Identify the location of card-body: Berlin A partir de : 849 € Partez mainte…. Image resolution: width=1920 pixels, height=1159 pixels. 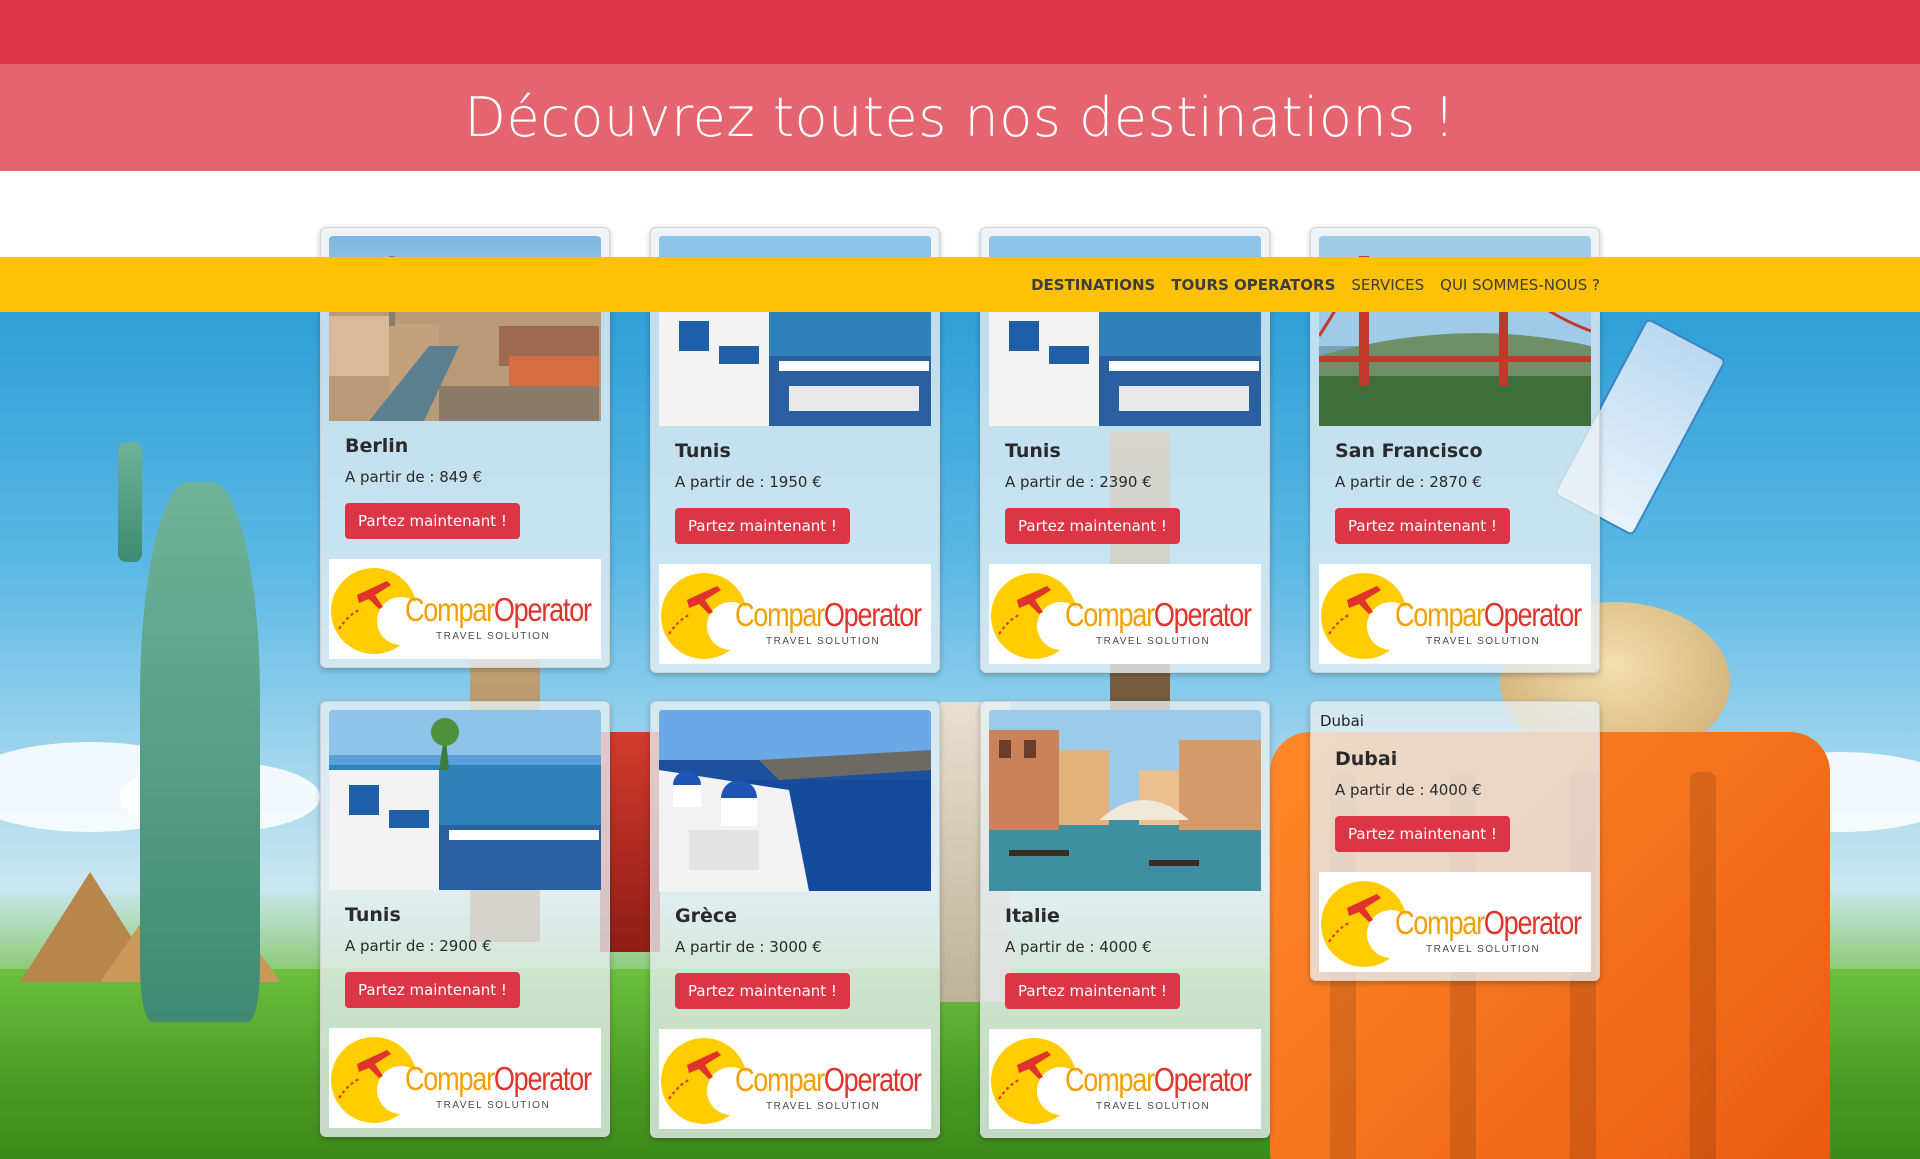
(465, 485).